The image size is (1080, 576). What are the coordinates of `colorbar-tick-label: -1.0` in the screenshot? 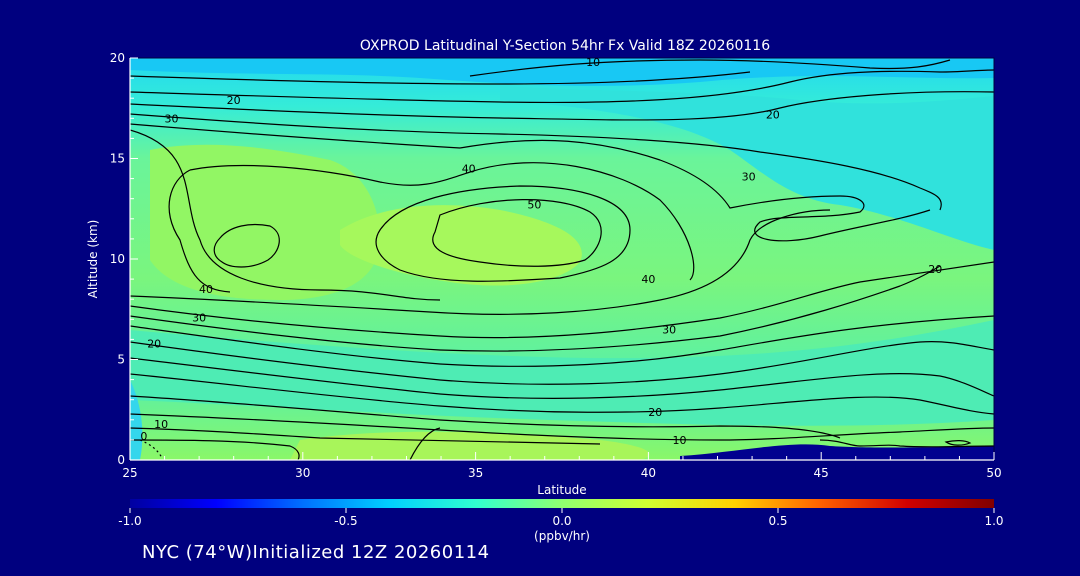 It's located at (129, 521).